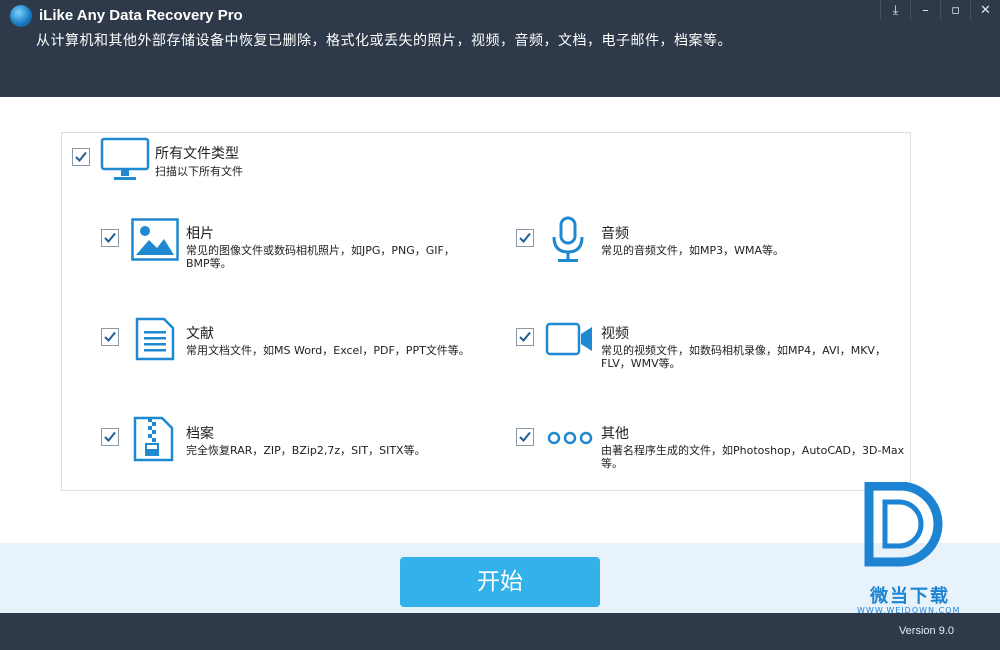  What do you see at coordinates (910, 596) in the screenshot?
I see `watermark-text: 微当下载` at bounding box center [910, 596].